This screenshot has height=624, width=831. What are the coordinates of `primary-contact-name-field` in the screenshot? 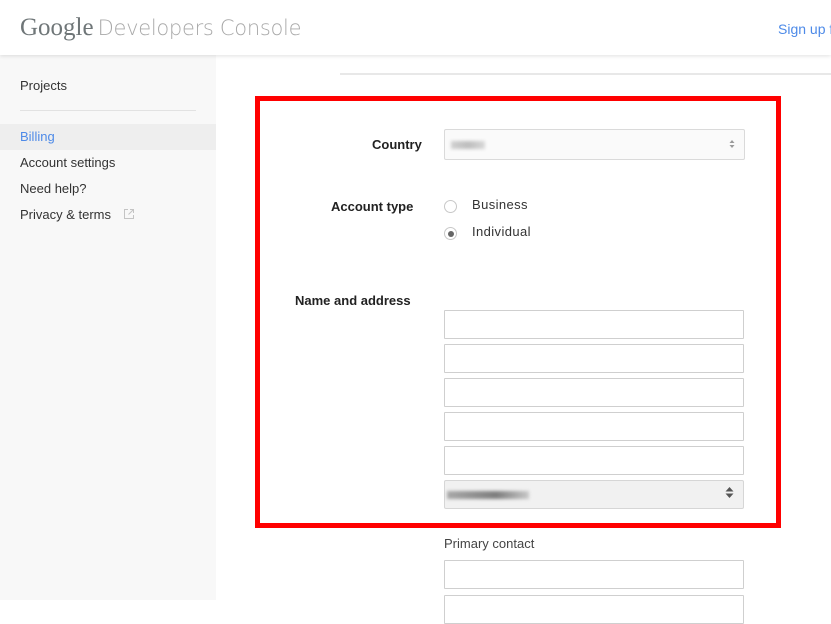 It's located at (594, 574).